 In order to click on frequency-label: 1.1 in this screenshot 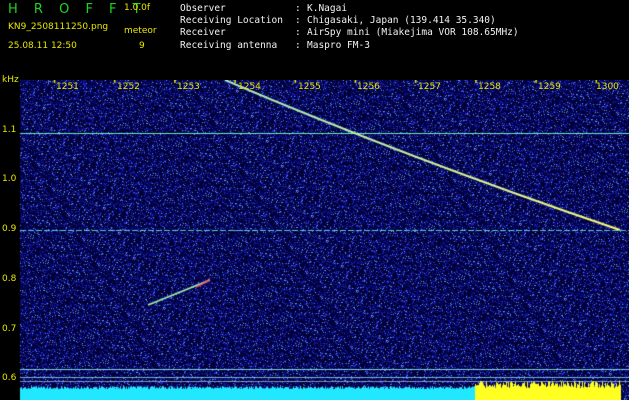, I will do `click(9, 130)`.